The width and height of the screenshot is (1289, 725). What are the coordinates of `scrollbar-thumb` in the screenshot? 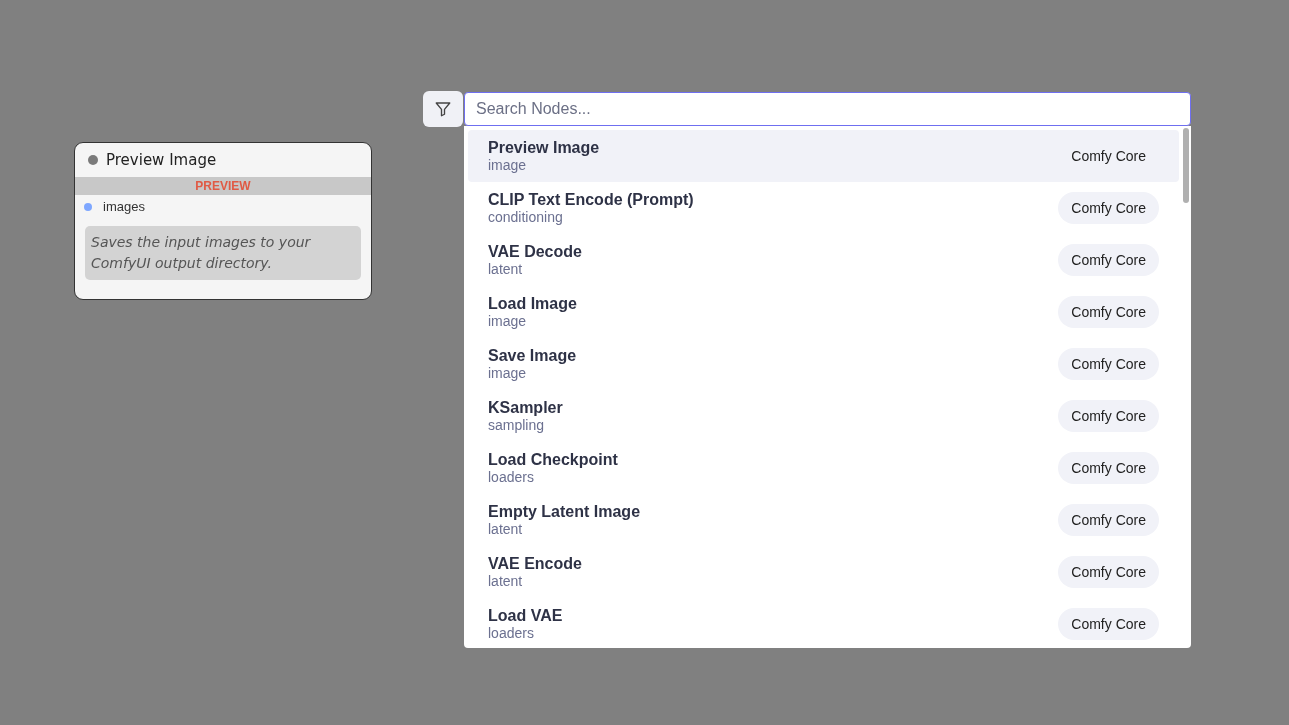 It's located at (1186, 165).